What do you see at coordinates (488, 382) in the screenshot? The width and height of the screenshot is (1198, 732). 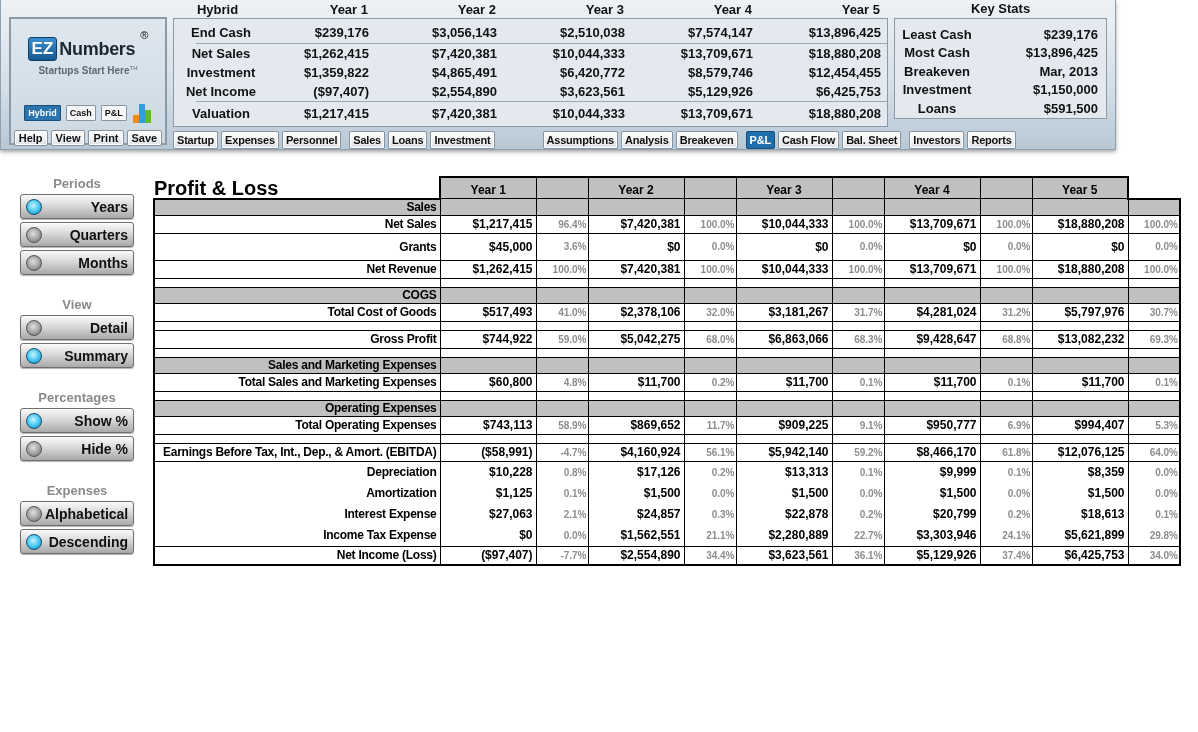 I see `value-cell: $60,800` at bounding box center [488, 382].